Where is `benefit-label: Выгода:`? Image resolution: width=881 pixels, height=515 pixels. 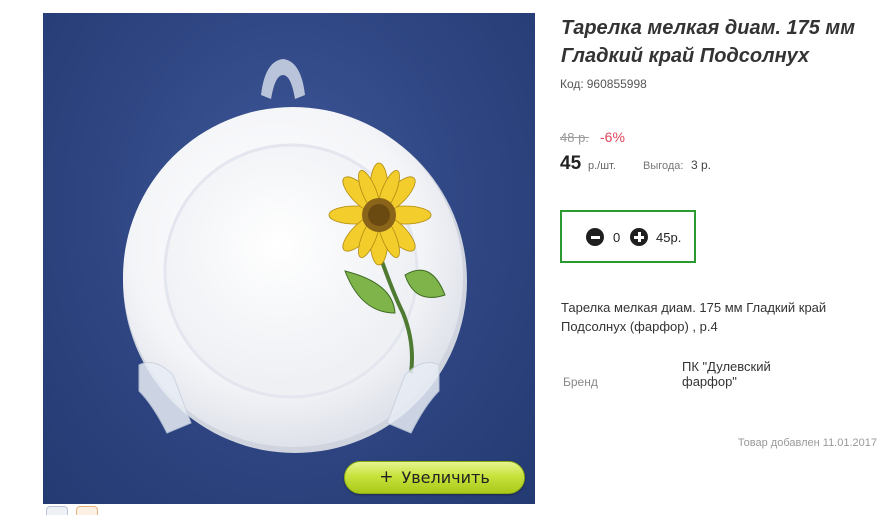 benefit-label: Выгода: is located at coordinates (663, 166).